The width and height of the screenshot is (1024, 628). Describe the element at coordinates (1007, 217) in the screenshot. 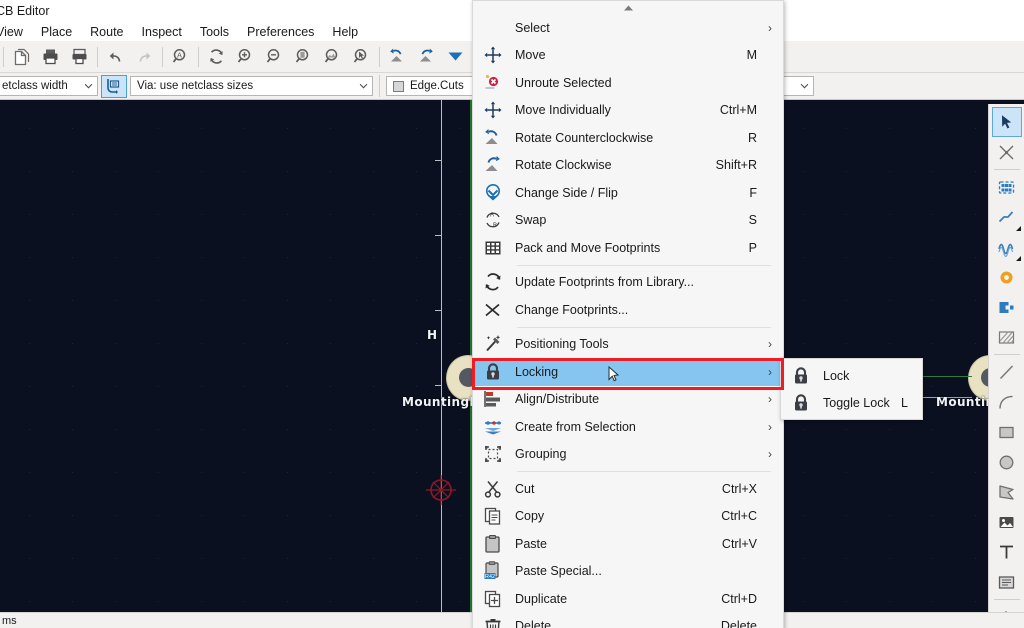

I see `route-track-icon` at that location.